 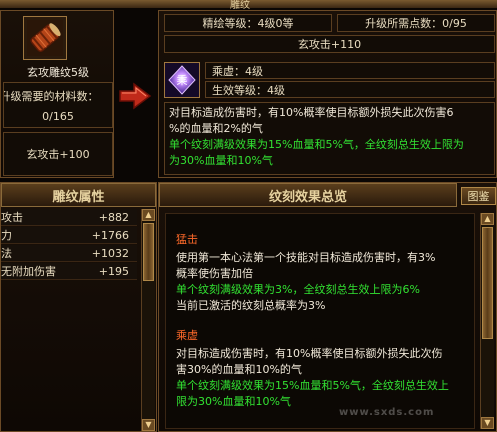 What do you see at coordinates (69, 235) in the screenshot?
I see `attribute-row: 力 +1766` at bounding box center [69, 235].